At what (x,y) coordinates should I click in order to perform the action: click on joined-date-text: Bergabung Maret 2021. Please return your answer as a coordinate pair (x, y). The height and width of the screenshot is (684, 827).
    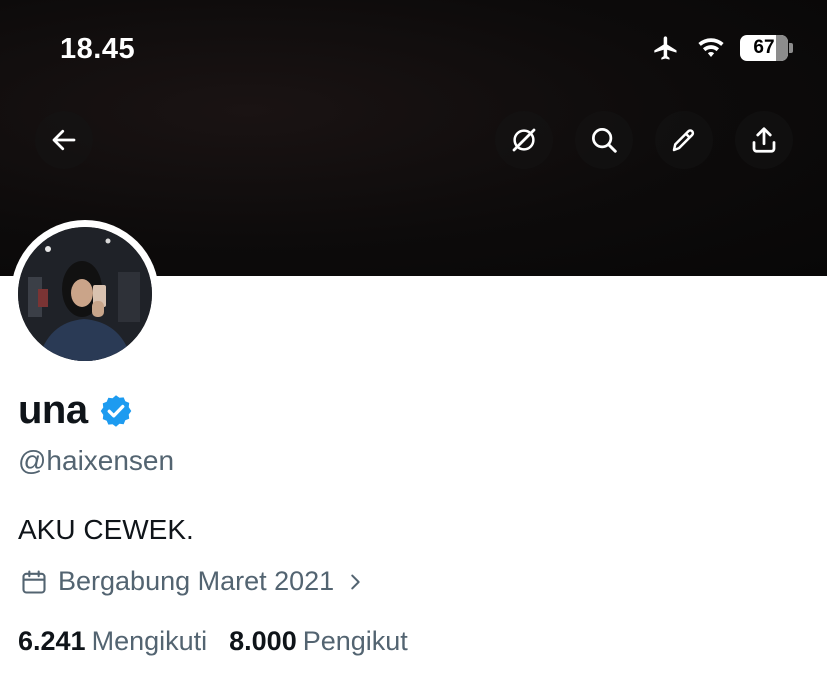
    Looking at the image, I should click on (196, 581).